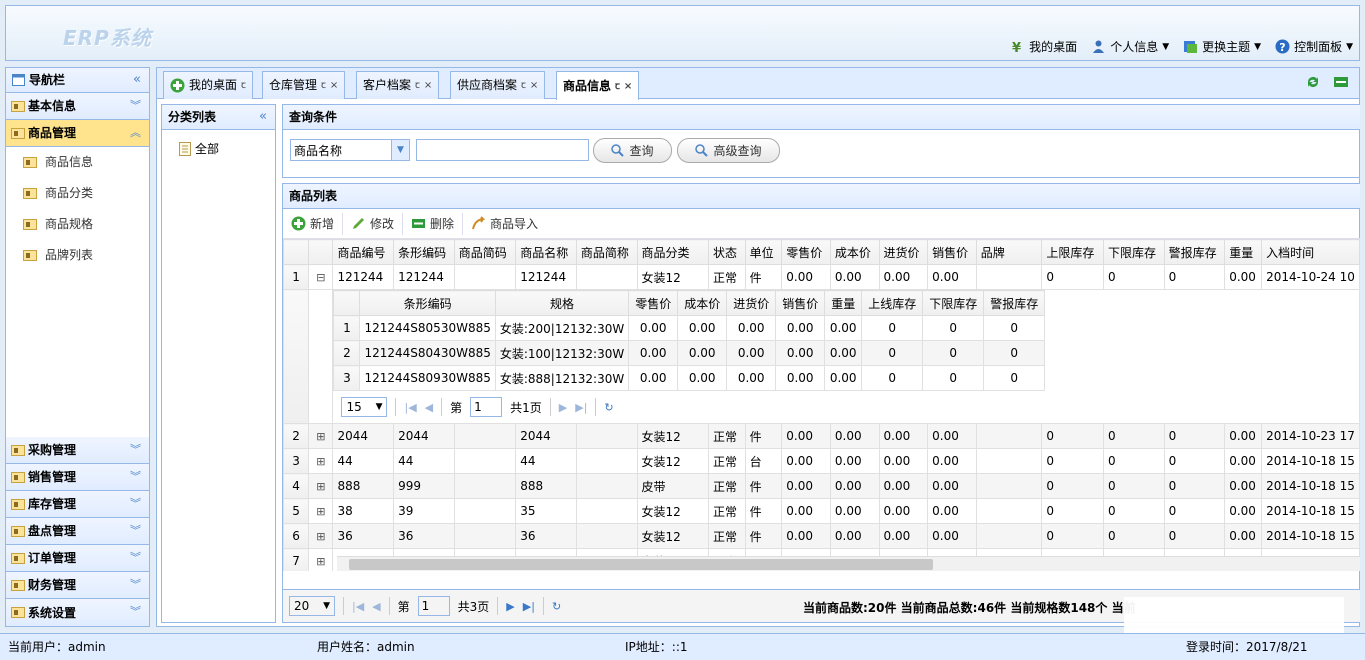 The image size is (1365, 660). What do you see at coordinates (763, 252) in the screenshot?
I see `column-header: 单位` at bounding box center [763, 252].